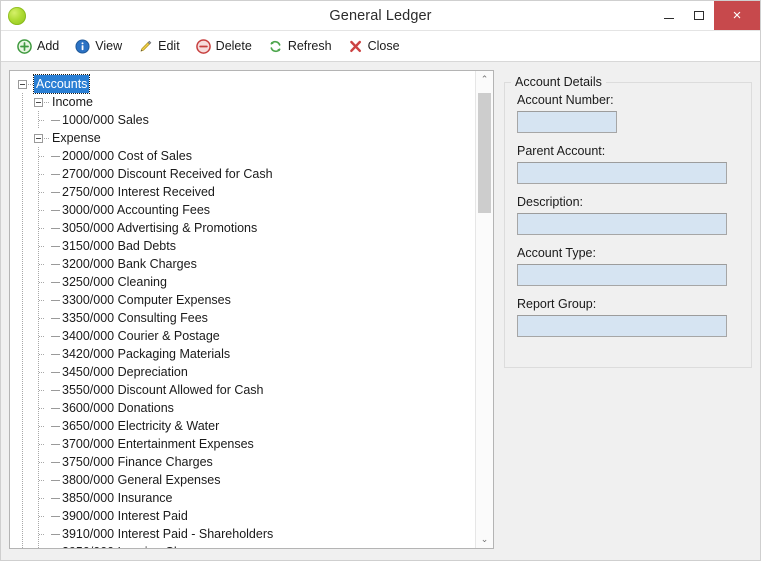 Image resolution: width=761 pixels, height=561 pixels. What do you see at coordinates (275, 46) in the screenshot?
I see `refresh-arrows-icon` at bounding box center [275, 46].